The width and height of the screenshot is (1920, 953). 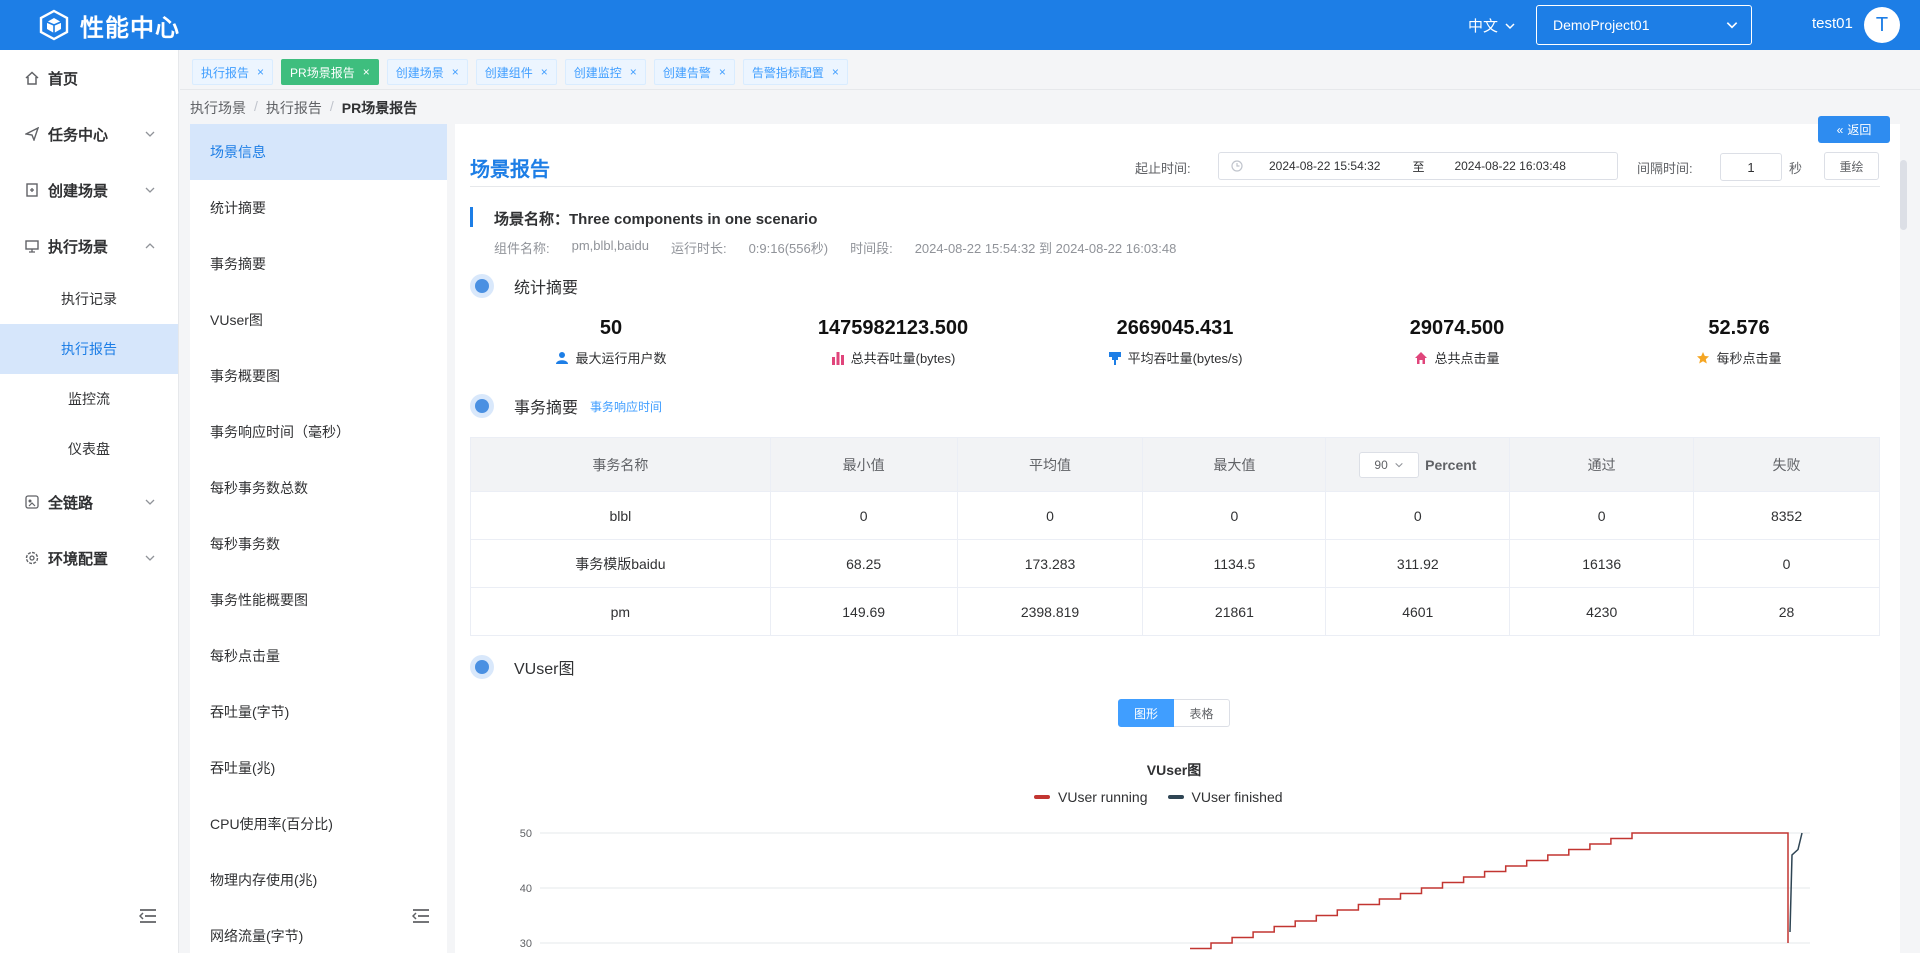 I want to click on secnav-item: 每秒点击量, so click(x=318, y=656).